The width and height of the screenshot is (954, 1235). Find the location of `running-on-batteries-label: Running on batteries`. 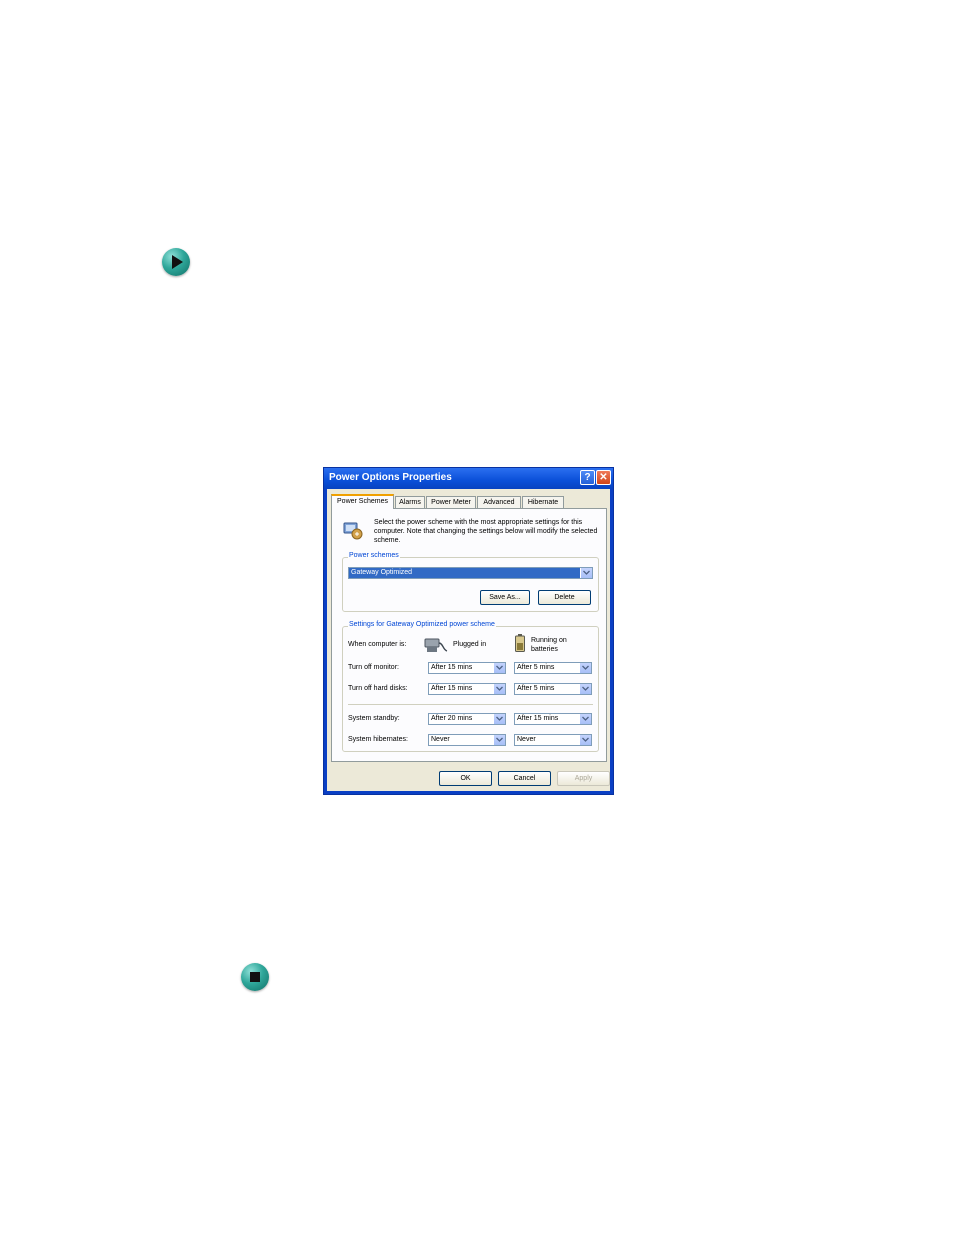

running-on-batteries-label: Running on batteries is located at coordinates (549, 645).